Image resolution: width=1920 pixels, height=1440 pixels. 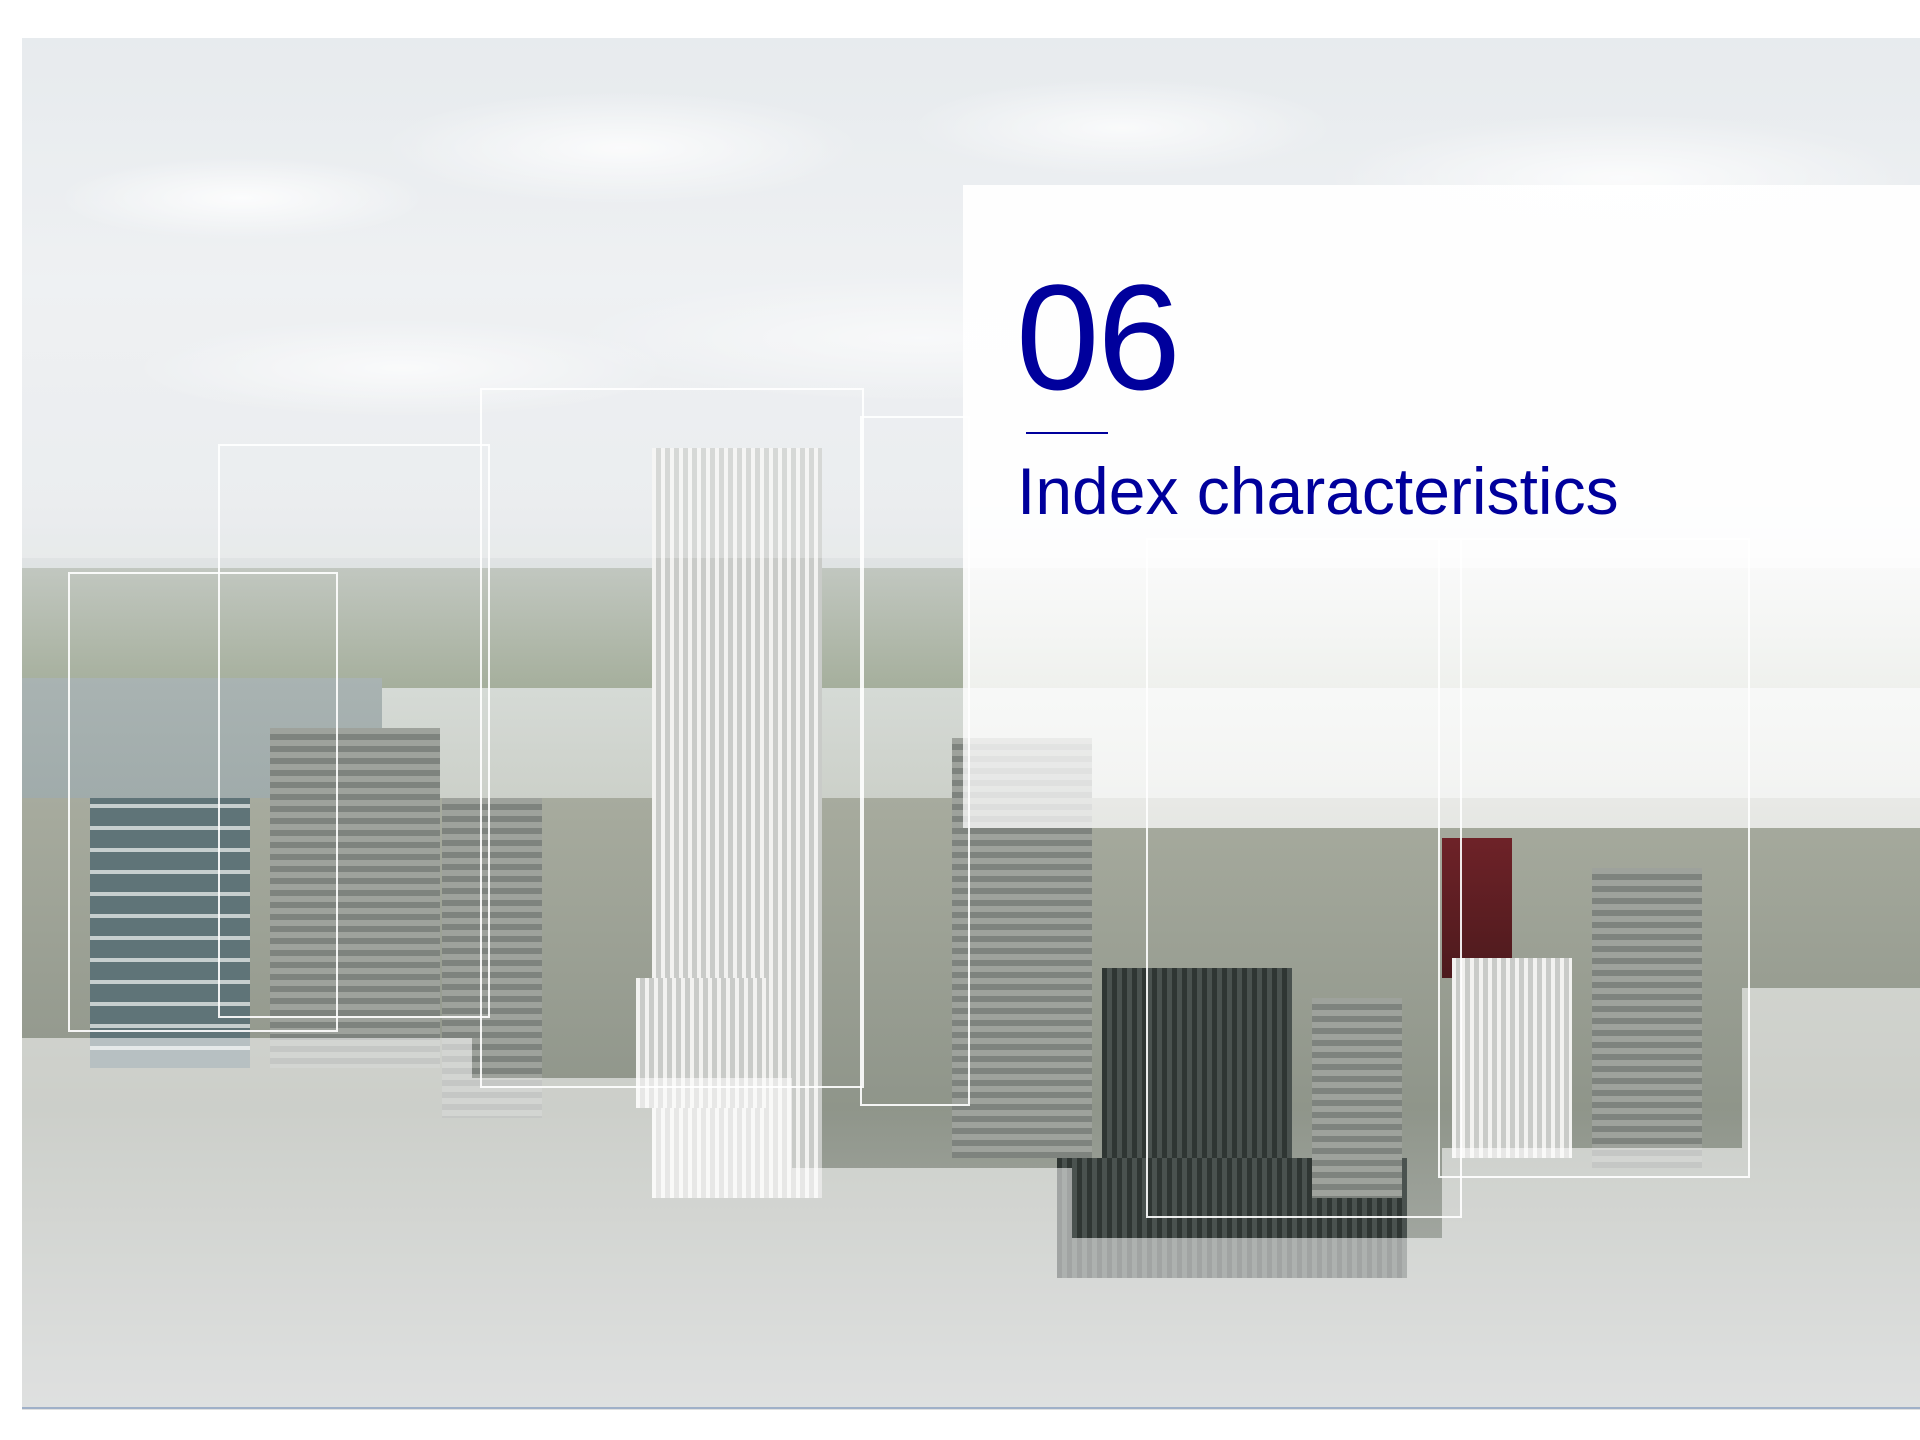 What do you see at coordinates (971, 1408) in the screenshot?
I see `footer-divider` at bounding box center [971, 1408].